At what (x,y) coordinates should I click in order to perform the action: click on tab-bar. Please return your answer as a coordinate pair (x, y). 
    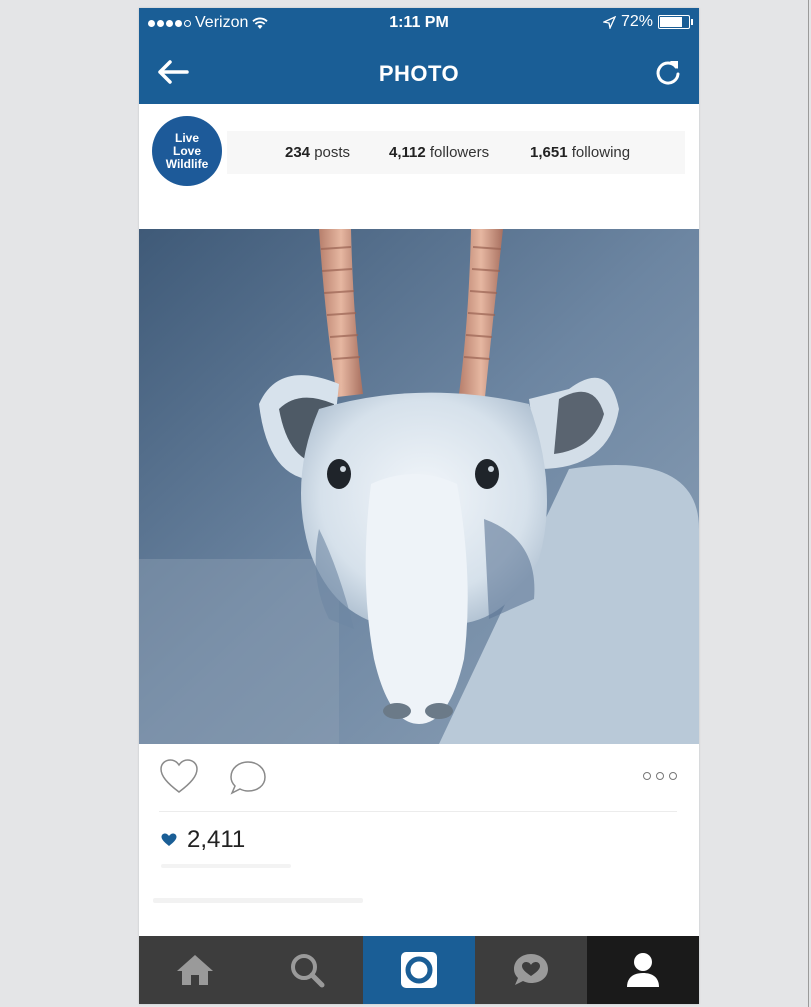
    Looking at the image, I should click on (419, 970).